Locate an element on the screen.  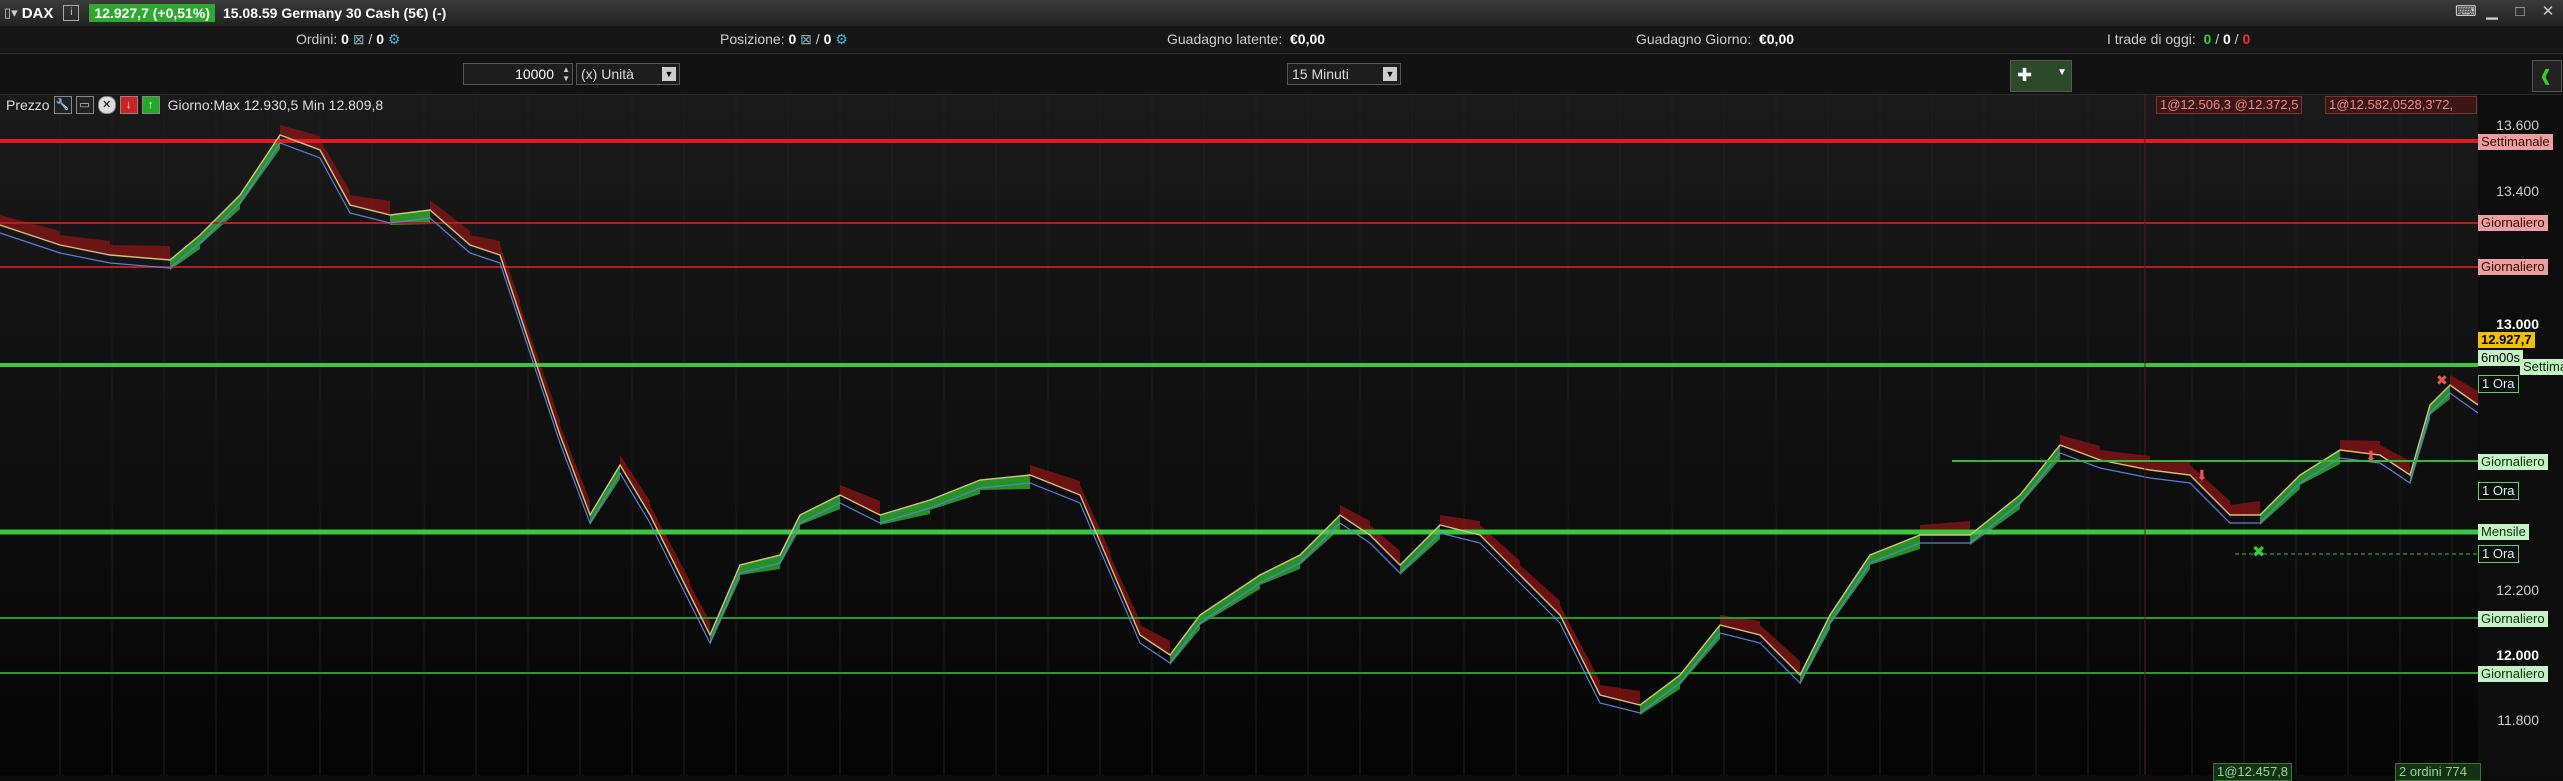
trades-lost: 0 is located at coordinates (2246, 39).